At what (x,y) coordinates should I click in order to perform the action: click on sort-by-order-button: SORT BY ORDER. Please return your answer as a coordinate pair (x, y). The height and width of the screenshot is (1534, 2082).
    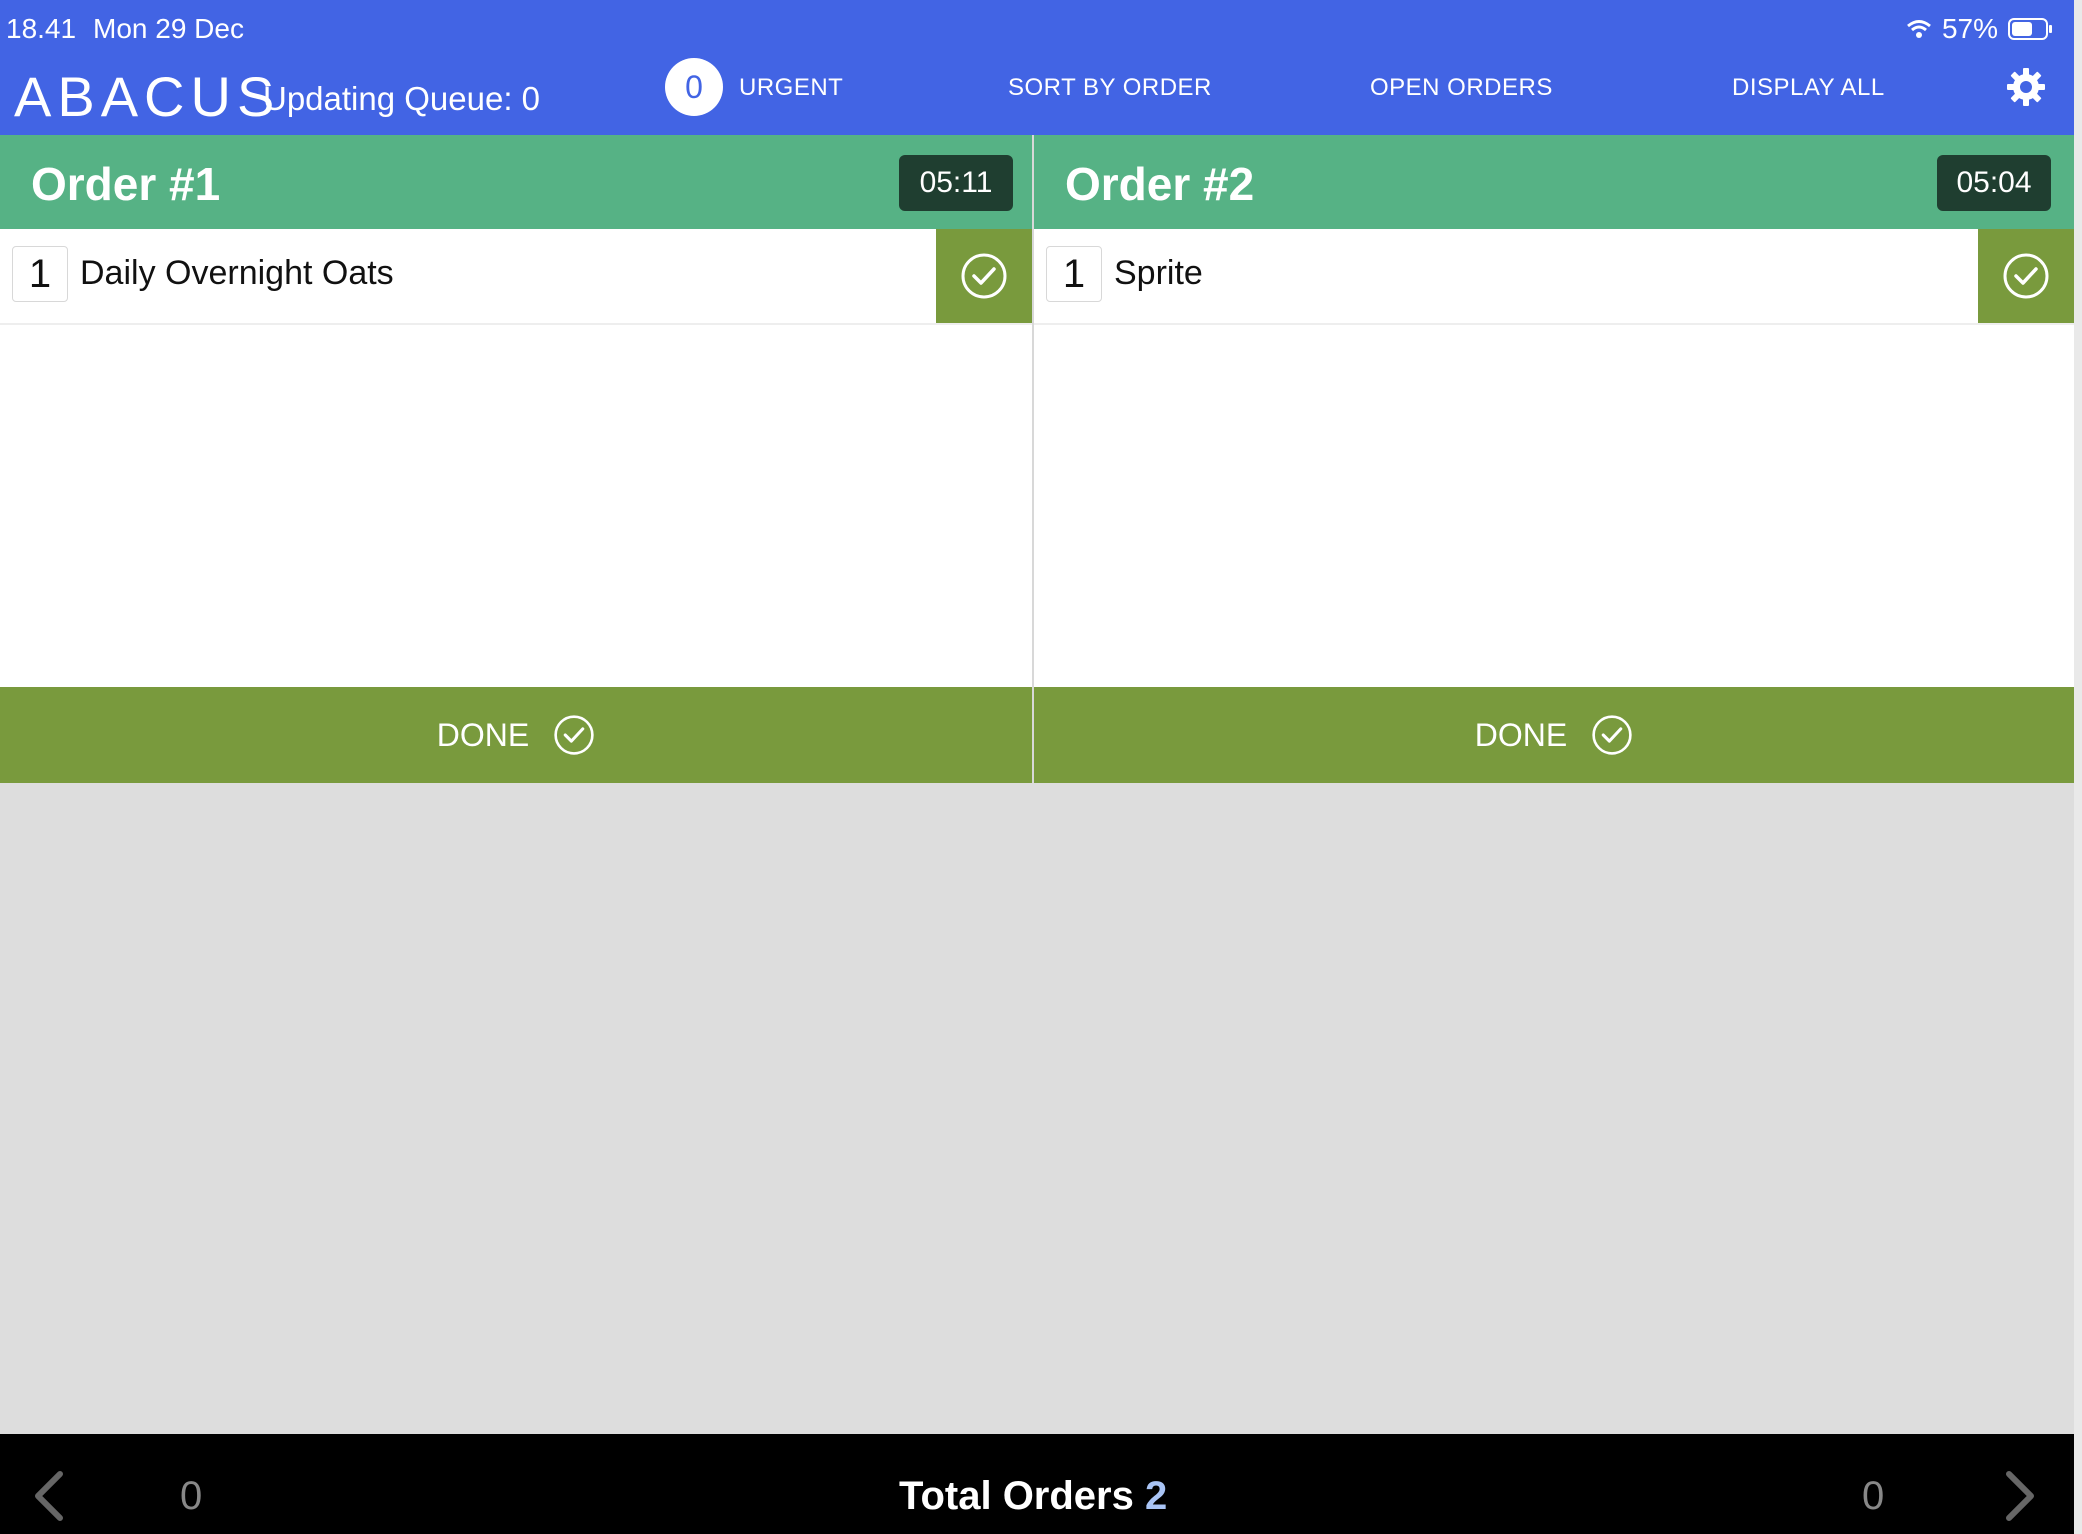
    Looking at the image, I should click on (1110, 88).